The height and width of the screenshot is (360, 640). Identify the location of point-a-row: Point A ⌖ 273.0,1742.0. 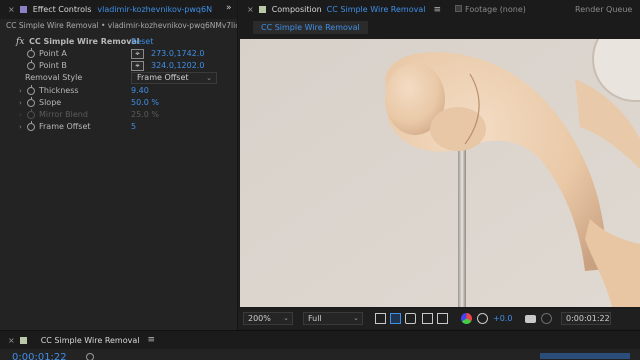
(119, 54).